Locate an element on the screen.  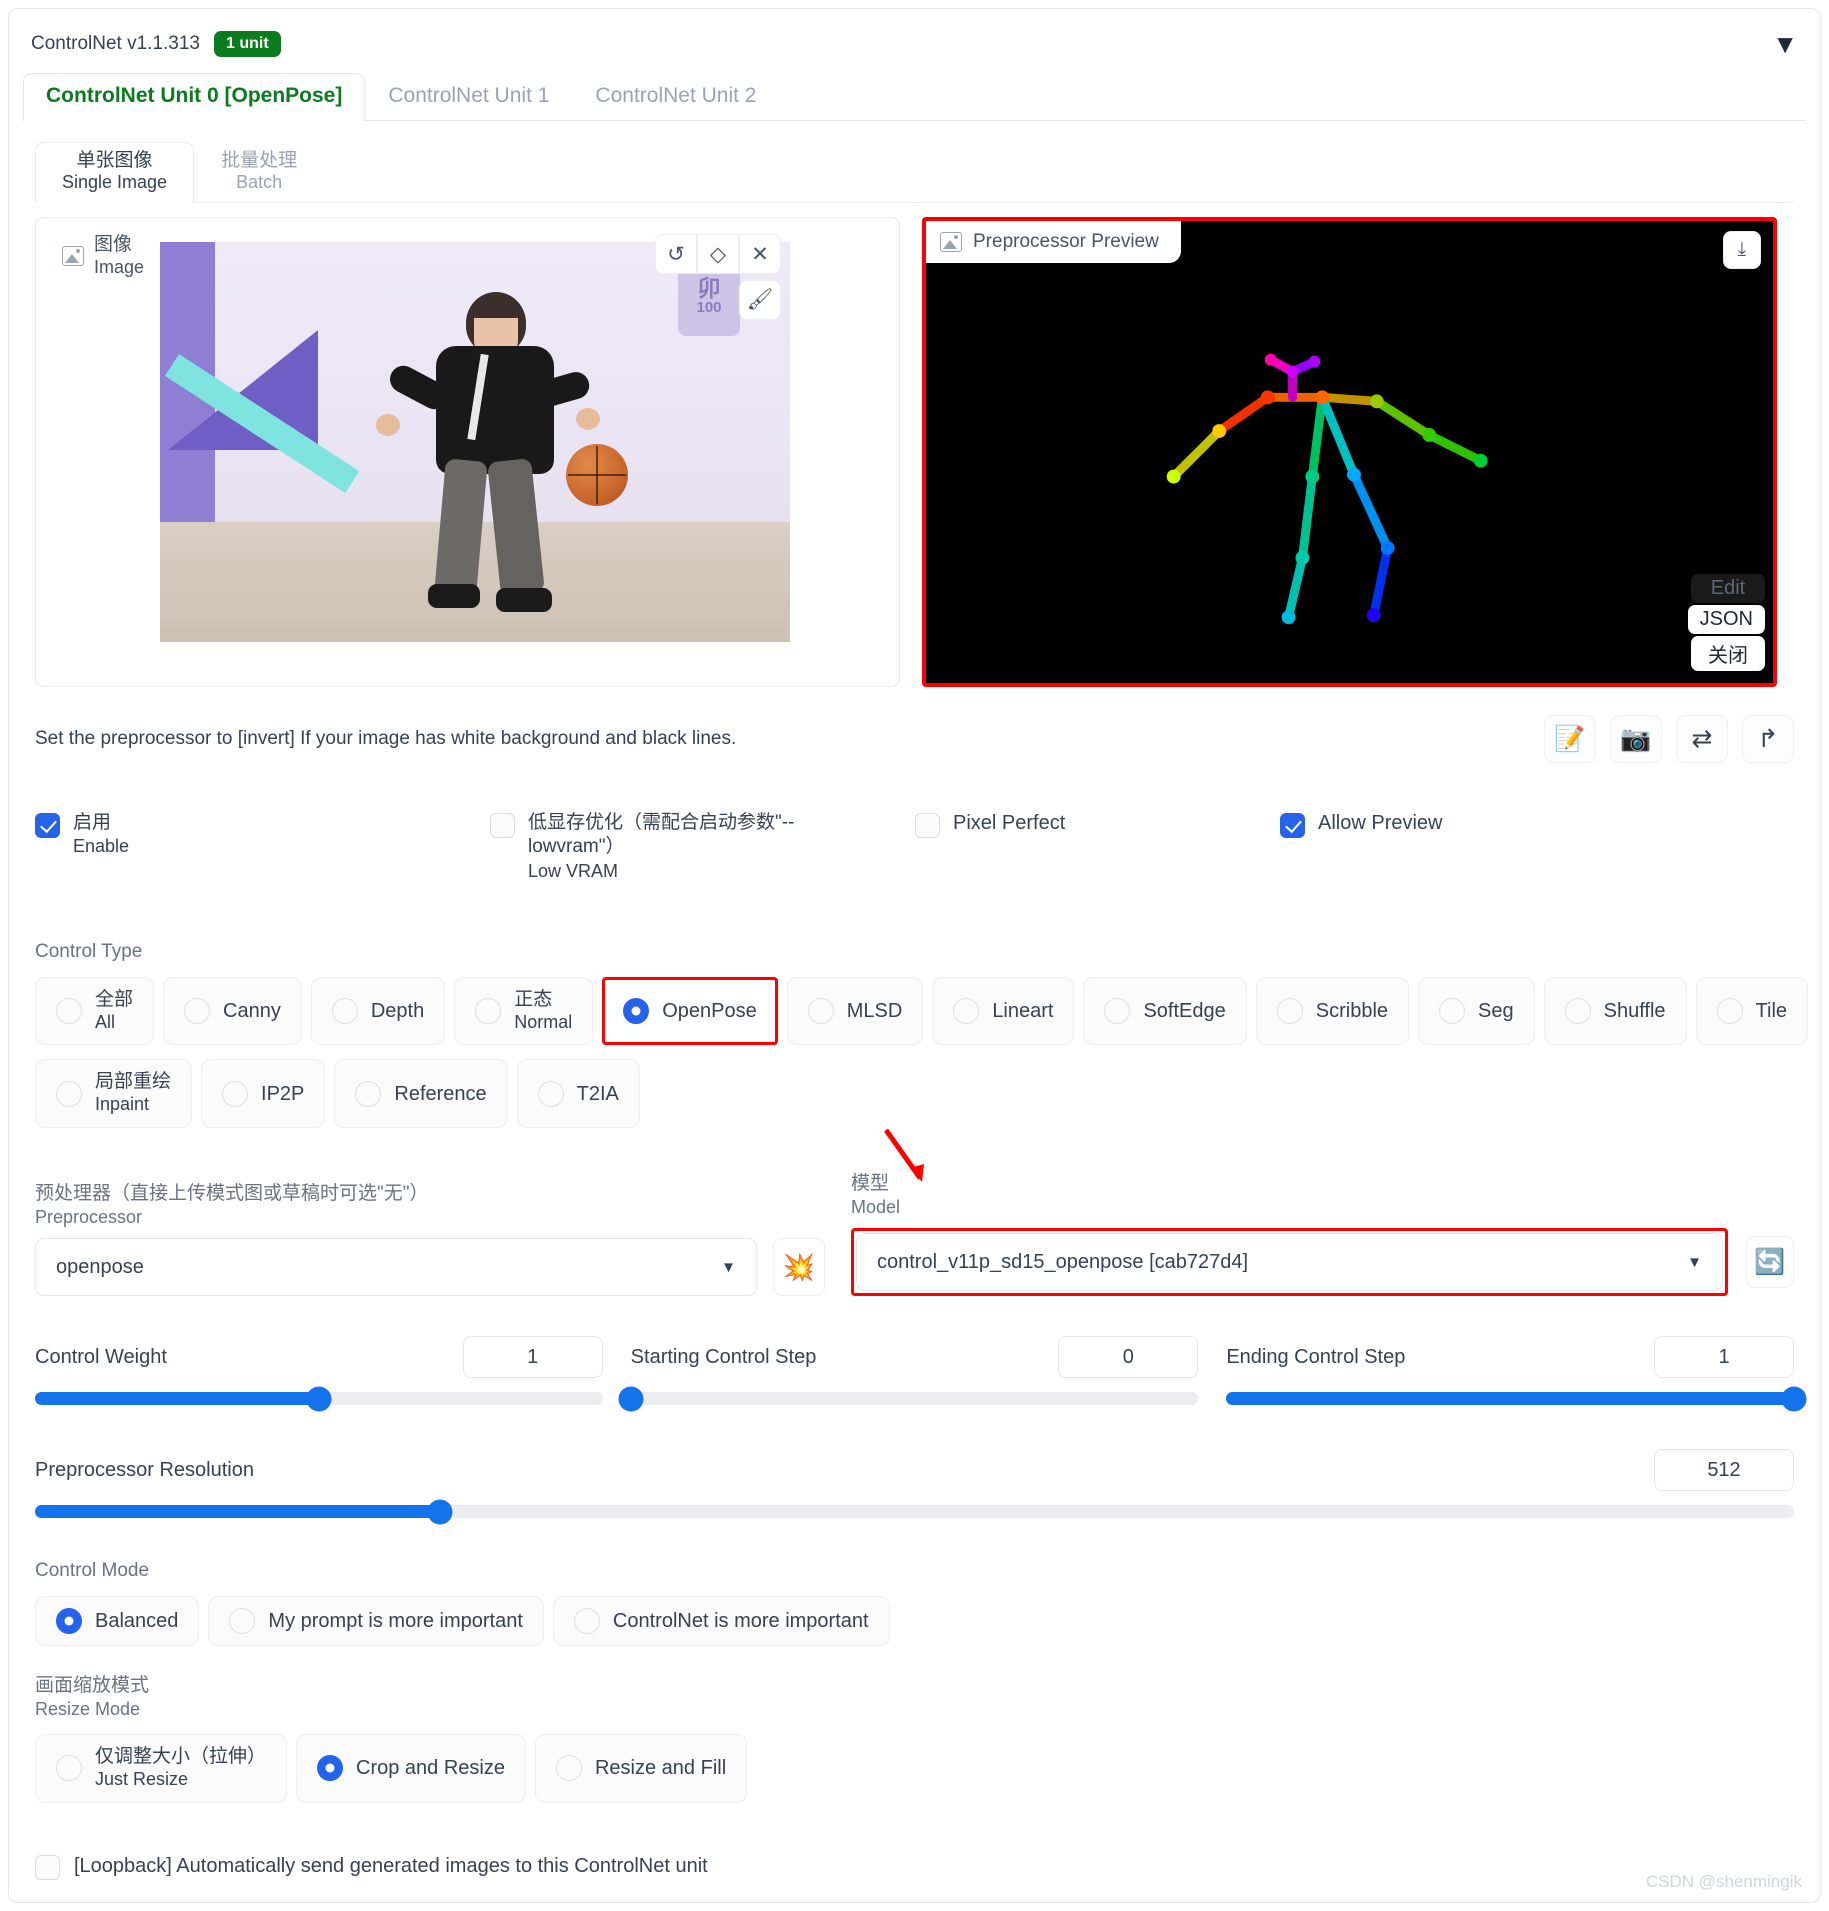
radio-balanced is located at coordinates (69, 1621).